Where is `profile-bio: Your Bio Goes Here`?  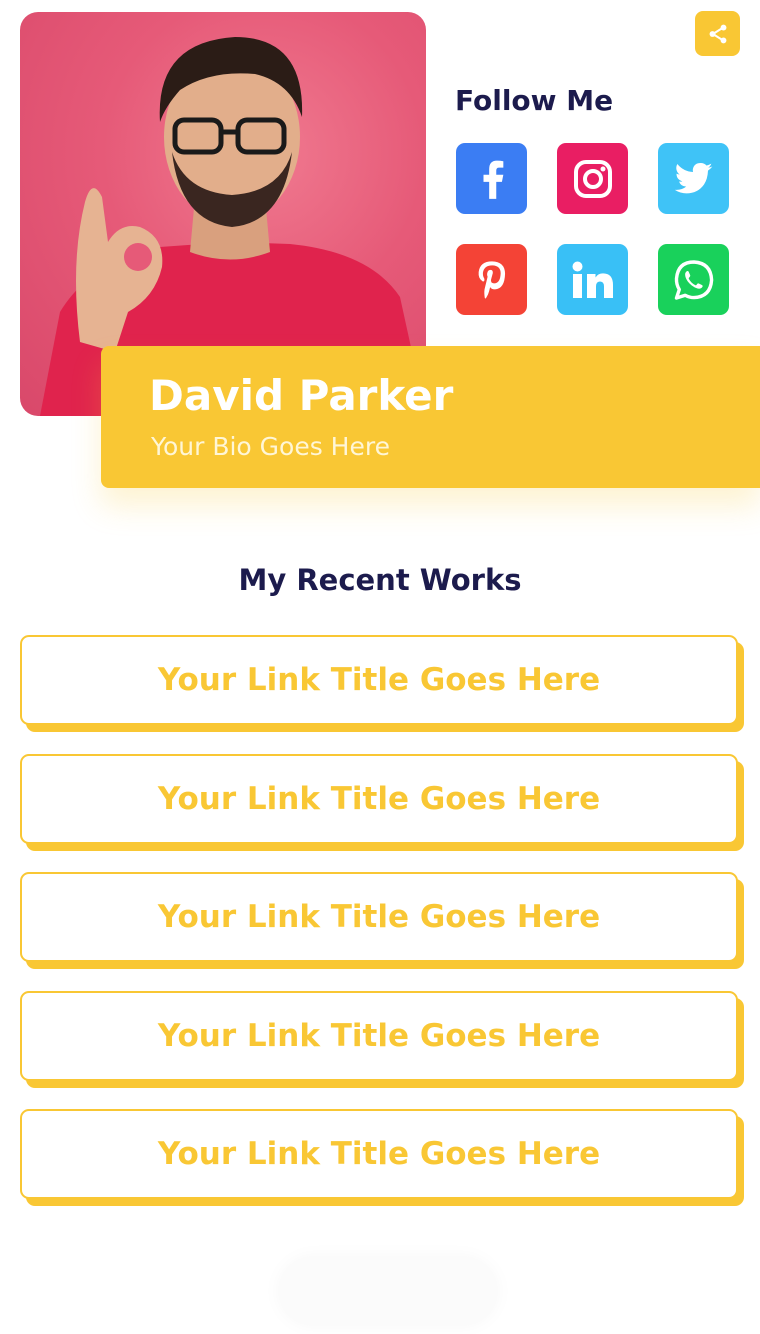 profile-bio: Your Bio Goes Here is located at coordinates (270, 446).